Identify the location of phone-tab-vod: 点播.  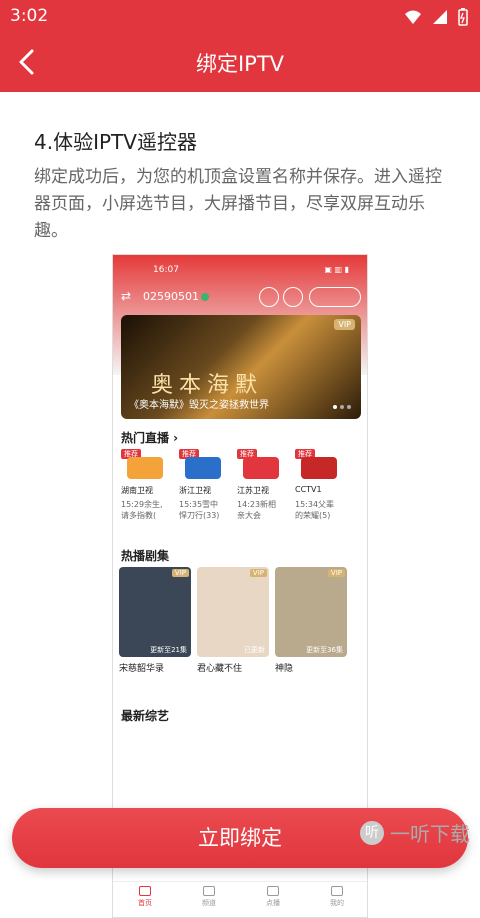
(273, 899).